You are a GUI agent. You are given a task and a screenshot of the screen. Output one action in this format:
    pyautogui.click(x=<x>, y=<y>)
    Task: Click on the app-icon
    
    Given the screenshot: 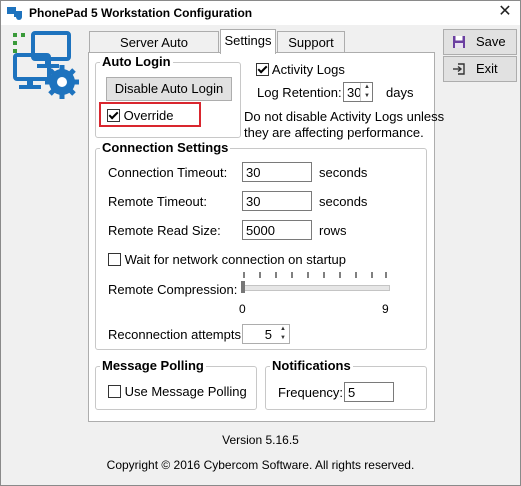 What is the action you would take?
    pyautogui.click(x=14, y=13)
    